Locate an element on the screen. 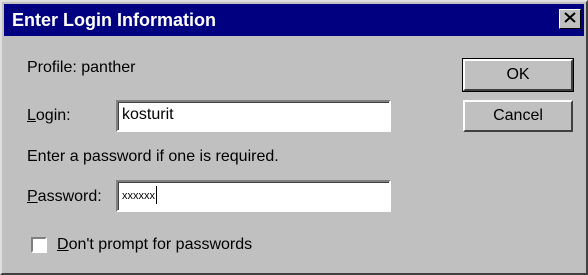 This screenshot has width=588, height=275. profile-label: Profile: panther is located at coordinates (81, 67).